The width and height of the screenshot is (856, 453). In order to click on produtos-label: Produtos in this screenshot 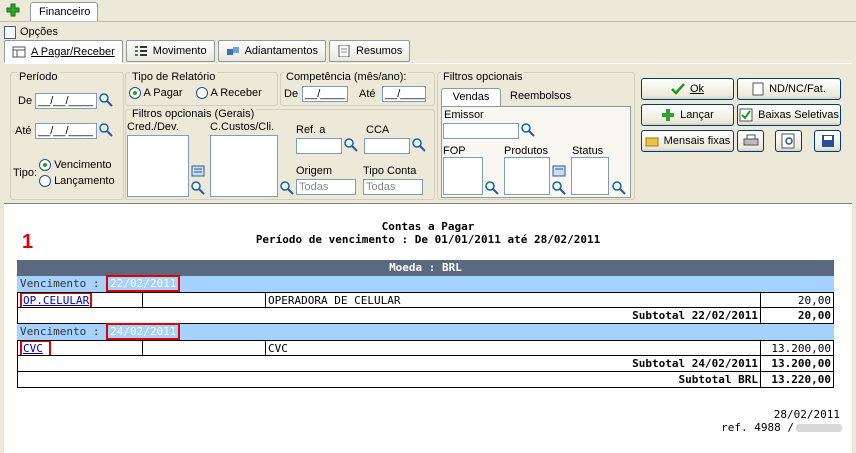, I will do `click(526, 151)`.